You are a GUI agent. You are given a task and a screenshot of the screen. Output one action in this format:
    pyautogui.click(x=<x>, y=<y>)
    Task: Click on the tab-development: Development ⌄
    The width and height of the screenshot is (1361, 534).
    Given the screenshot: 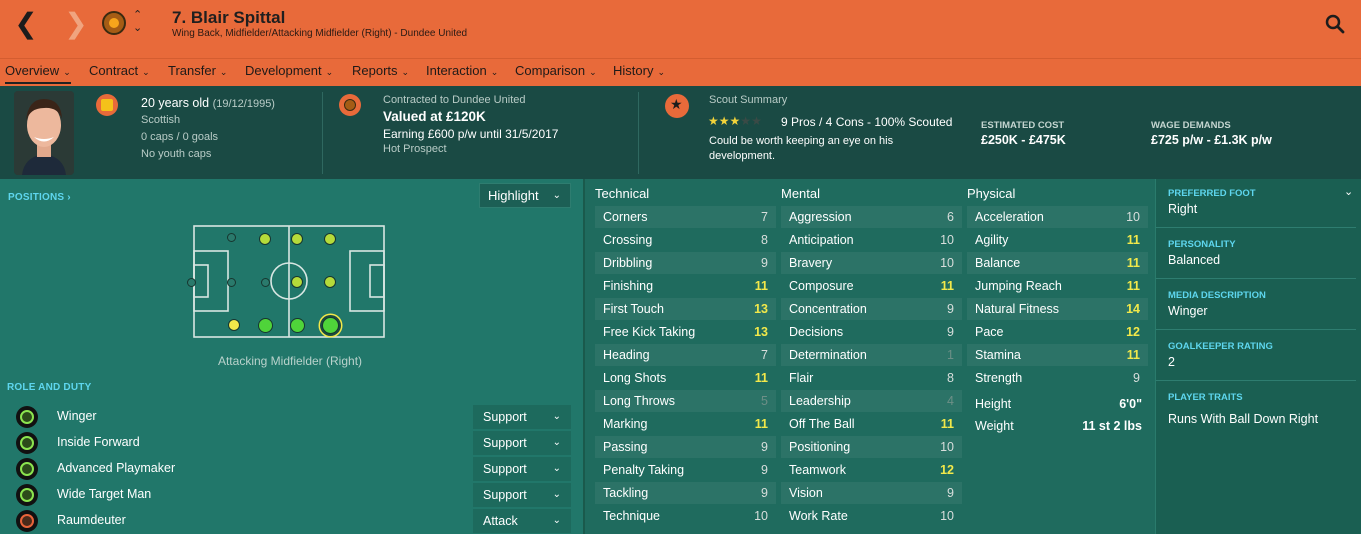 What is the action you would take?
    pyautogui.click(x=289, y=70)
    